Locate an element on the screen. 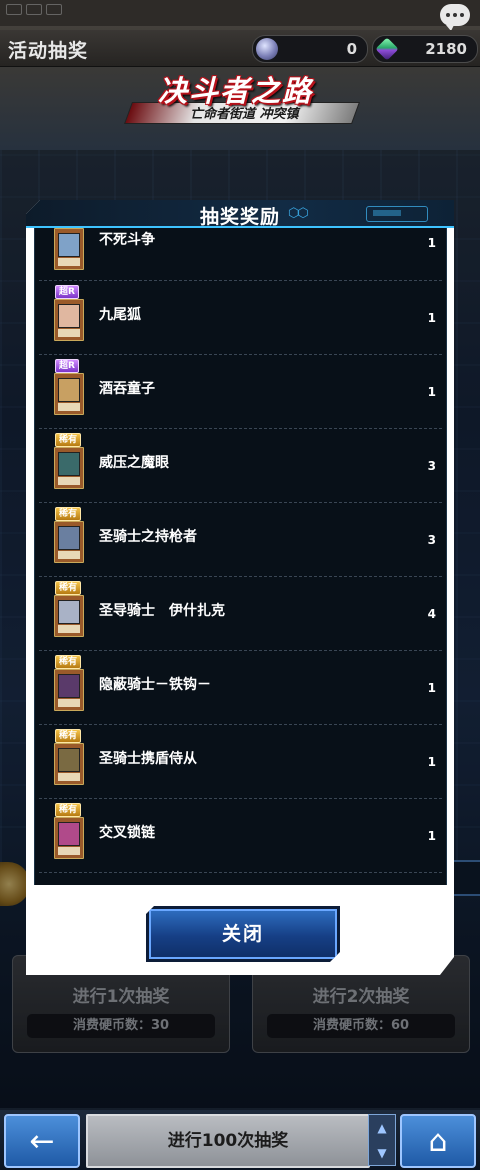 This screenshot has height=1170, width=480. dialog-header: ⬡⬡ 抽奖奖励 is located at coordinates (240, 214).